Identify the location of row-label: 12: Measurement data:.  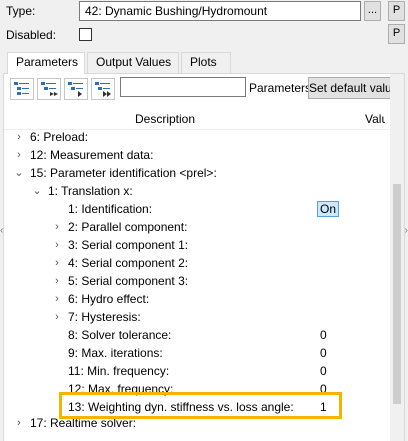
(92, 155).